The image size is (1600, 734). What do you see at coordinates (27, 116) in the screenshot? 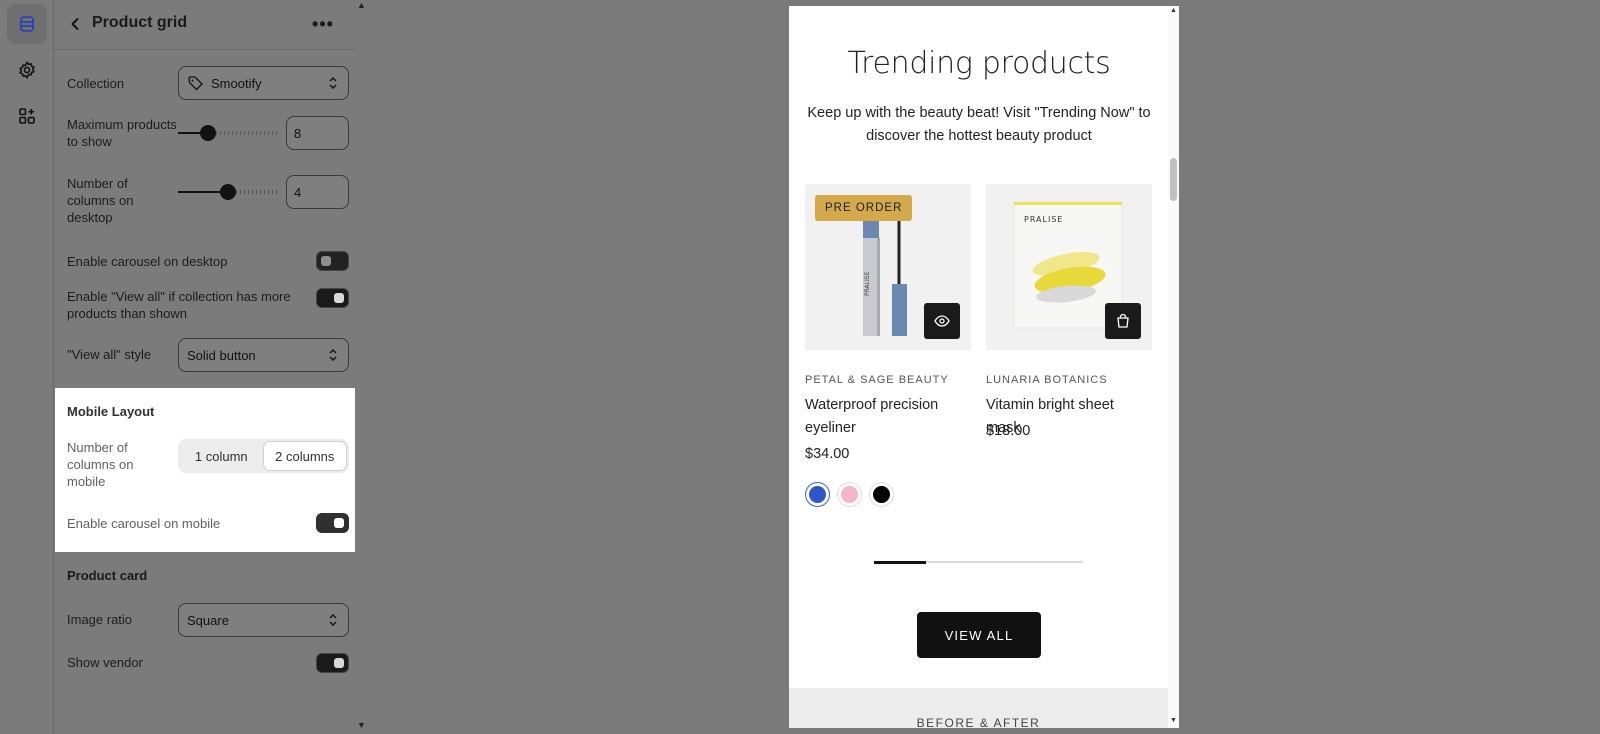
I see `apps-icon` at bounding box center [27, 116].